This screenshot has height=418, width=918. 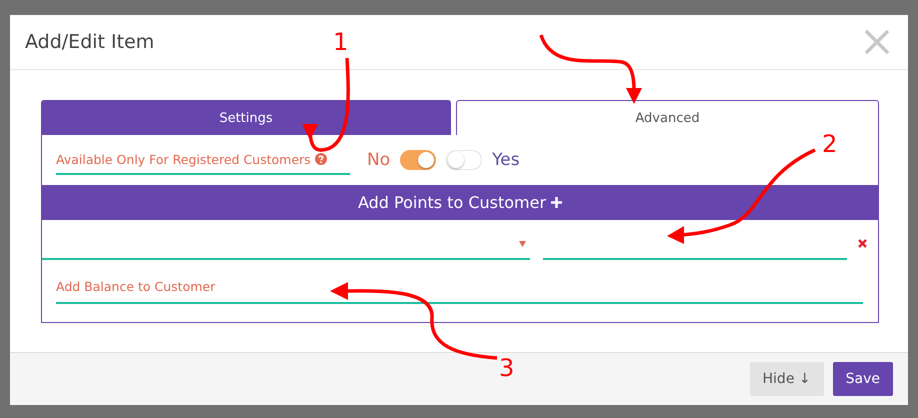 What do you see at coordinates (556, 202) in the screenshot?
I see `plus-icon` at bounding box center [556, 202].